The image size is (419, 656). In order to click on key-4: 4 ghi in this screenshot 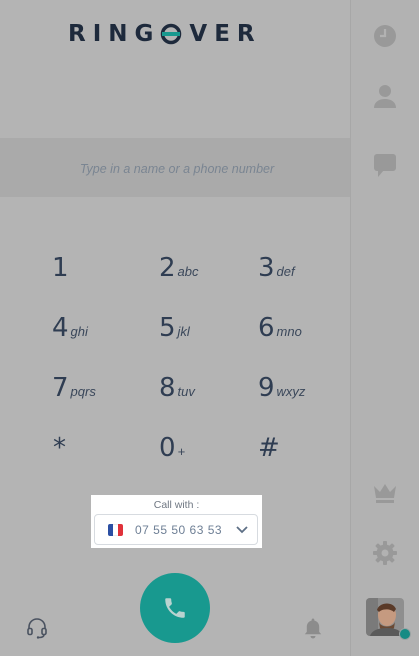, I will do `click(70, 328)`.